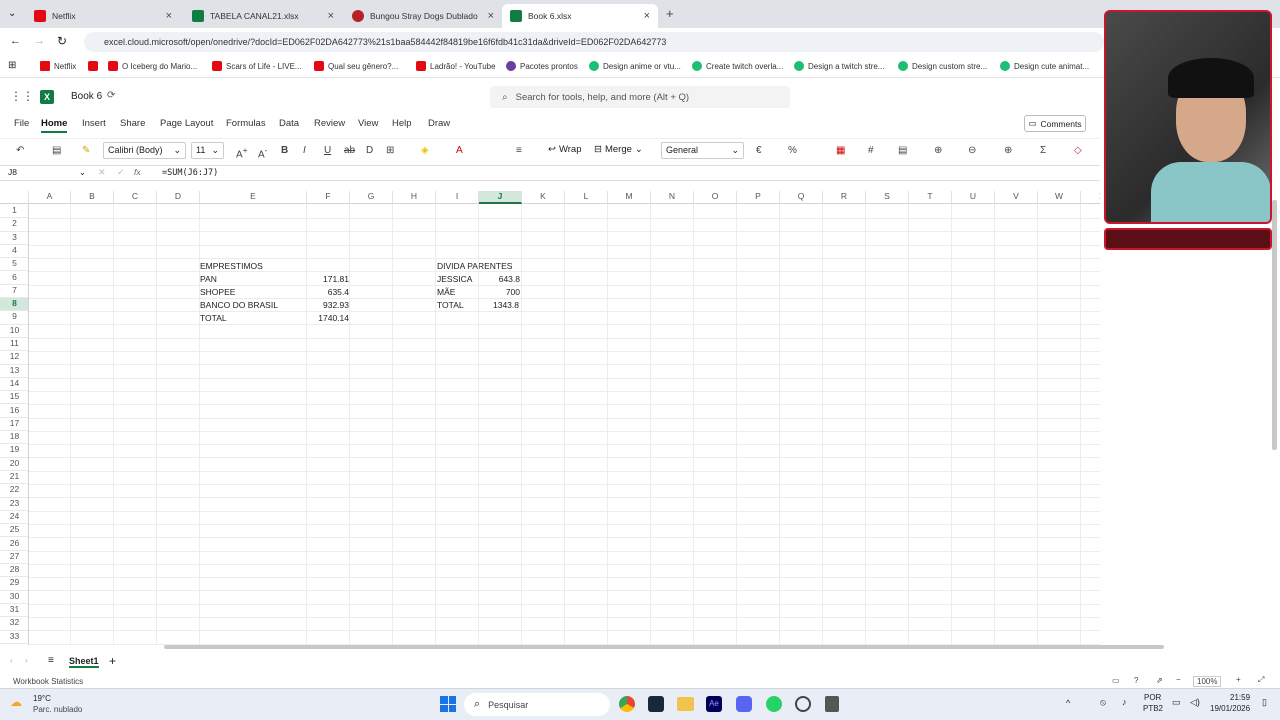 Image resolution: width=1280 pixels, height=720 pixels. What do you see at coordinates (672, 197) in the screenshot?
I see `column-header-n: N` at bounding box center [672, 197].